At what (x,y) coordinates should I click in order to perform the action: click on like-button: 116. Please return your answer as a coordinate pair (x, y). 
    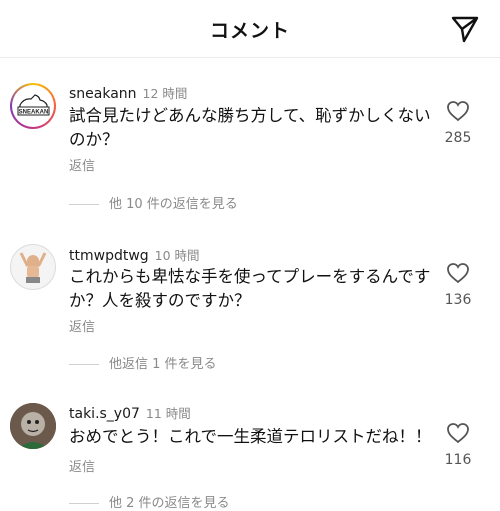
    Looking at the image, I should click on (458, 445).